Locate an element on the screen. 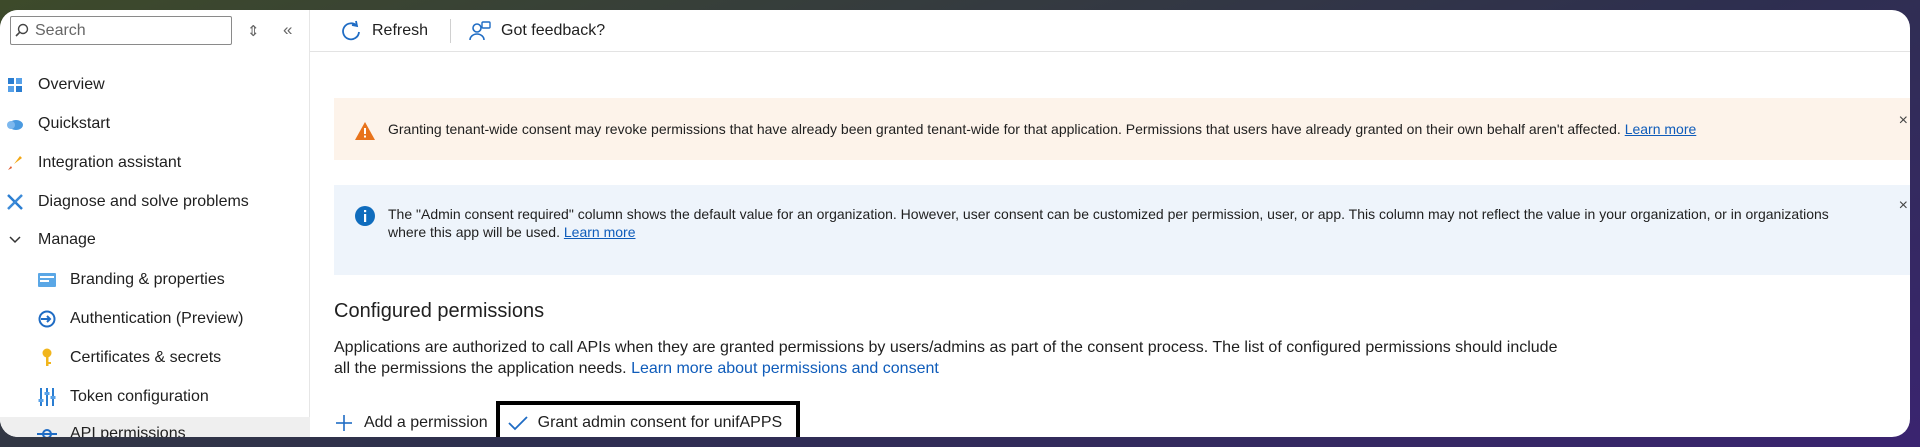 The width and height of the screenshot is (1920, 447). sidebar-item-overview: Overview is located at coordinates (155, 85).